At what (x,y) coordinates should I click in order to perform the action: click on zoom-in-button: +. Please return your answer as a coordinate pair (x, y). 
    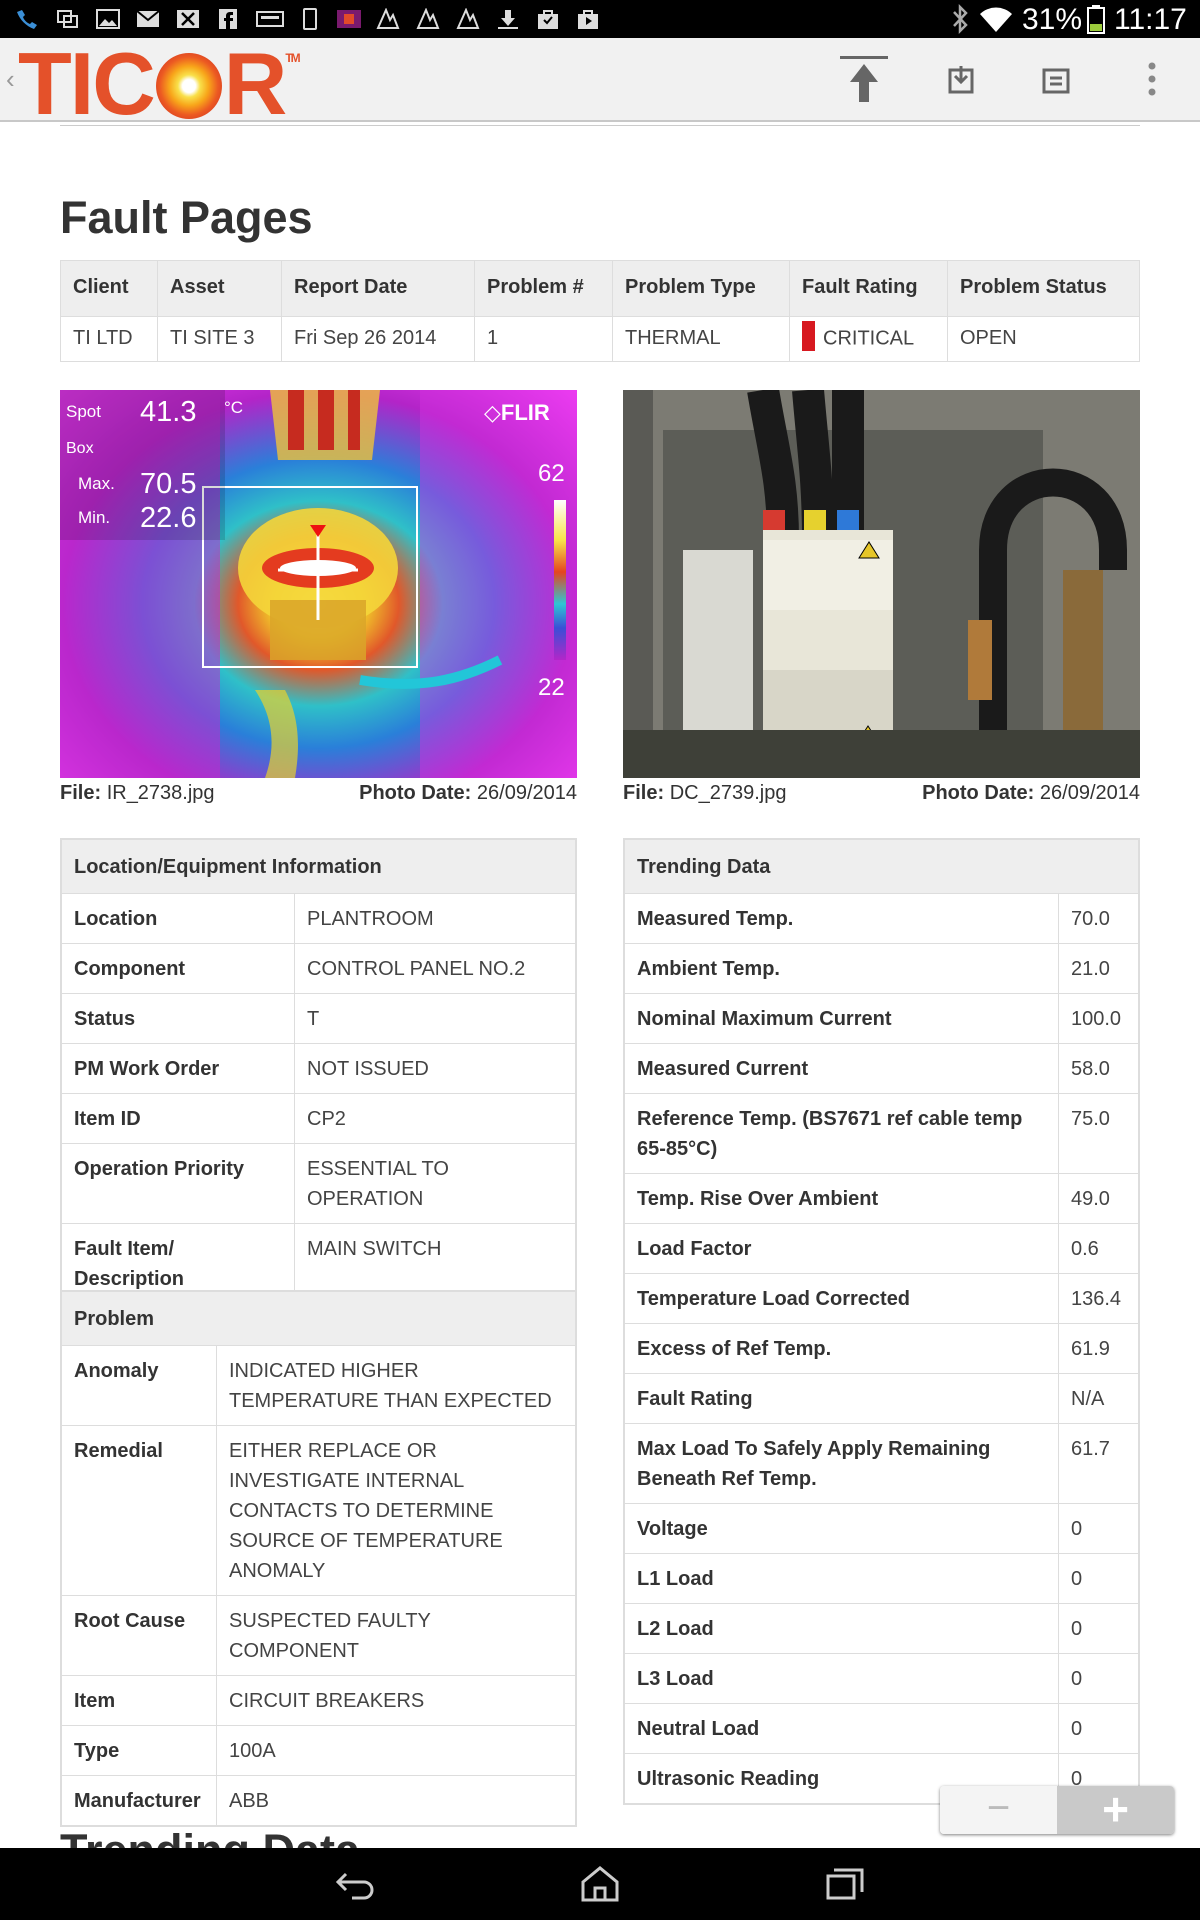
    Looking at the image, I should click on (1115, 1810).